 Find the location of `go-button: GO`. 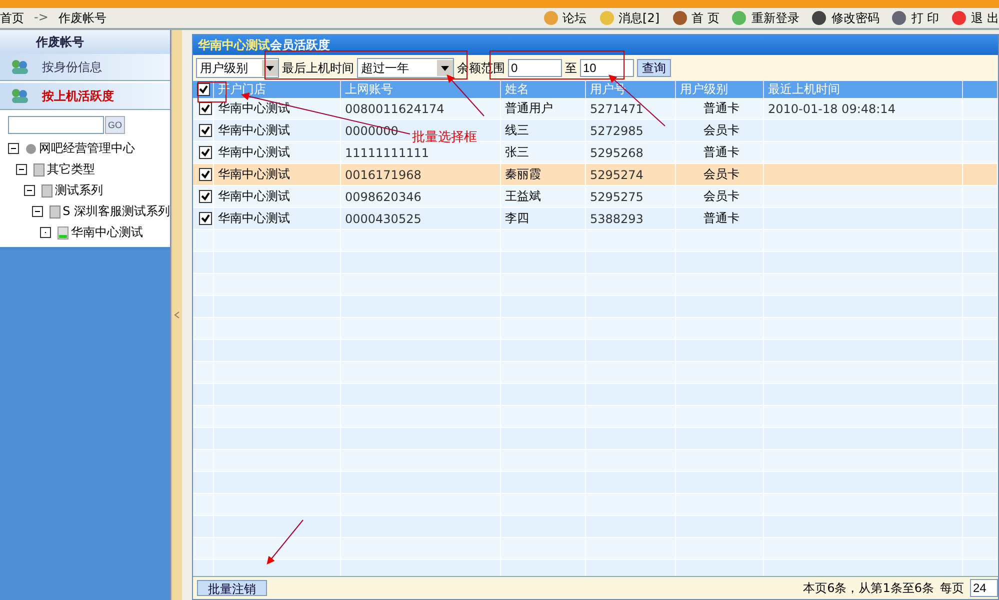

go-button: GO is located at coordinates (115, 125).